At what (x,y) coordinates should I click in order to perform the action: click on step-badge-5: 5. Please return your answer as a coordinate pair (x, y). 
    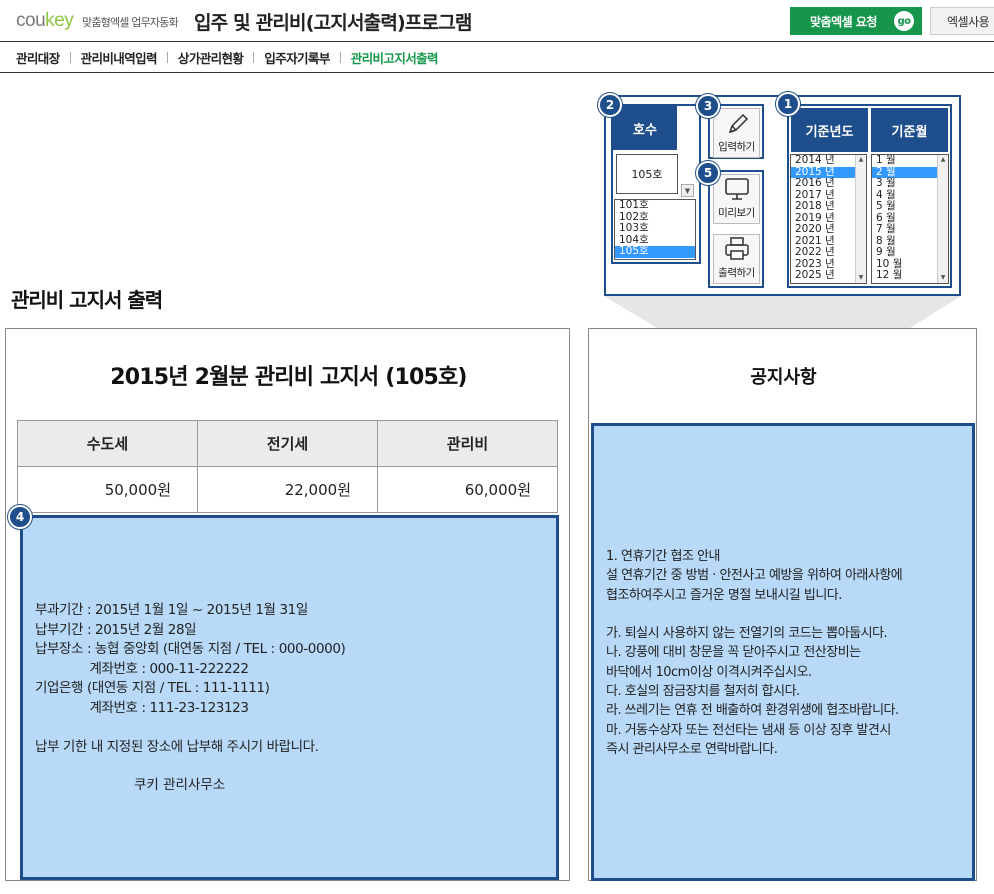
    Looking at the image, I should click on (708, 173).